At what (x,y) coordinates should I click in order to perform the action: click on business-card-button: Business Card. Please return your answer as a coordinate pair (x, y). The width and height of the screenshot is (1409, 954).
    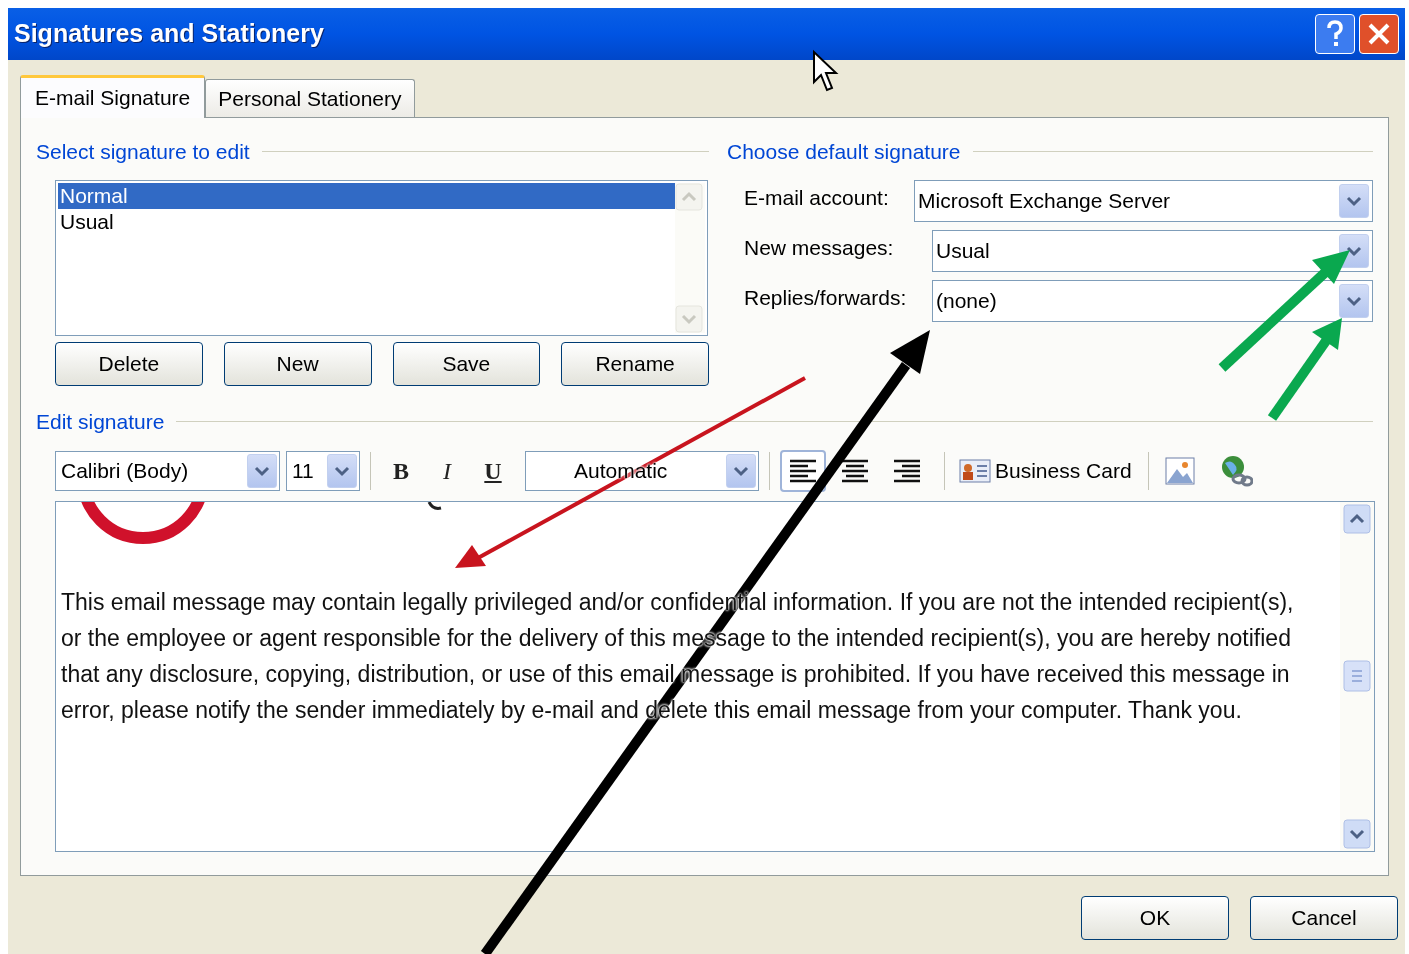
    Looking at the image, I should click on (1045, 470).